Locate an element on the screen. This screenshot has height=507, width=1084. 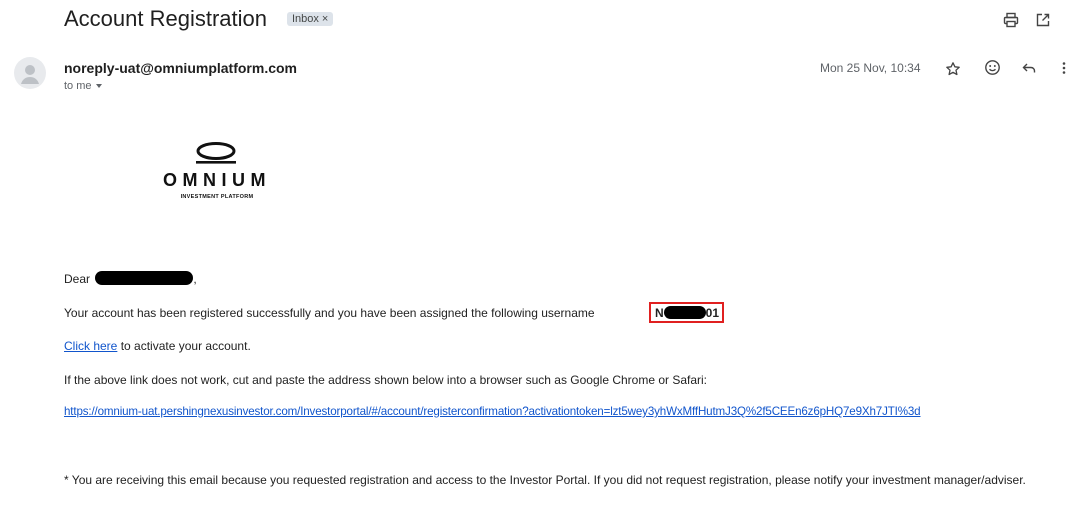
printer-icon is located at coordinates (1011, 20).